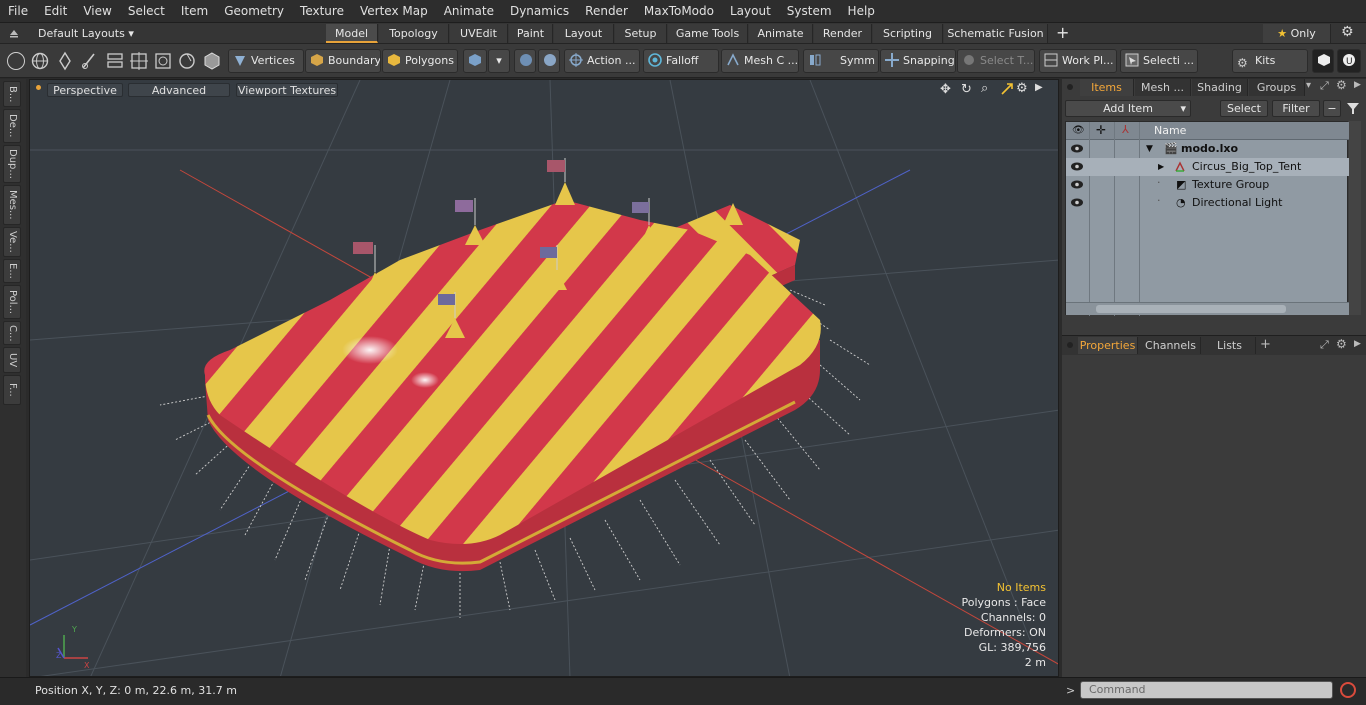 The width and height of the screenshot is (1366, 705). Describe the element at coordinates (85, 90) in the screenshot. I see `perspective-button: Perspective` at that location.